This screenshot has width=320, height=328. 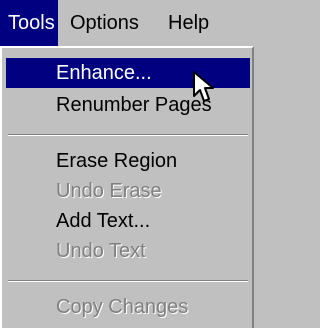 What do you see at coordinates (122, 307) in the screenshot?
I see `menu-item-copy-changes-label: Copy Changes` at bounding box center [122, 307].